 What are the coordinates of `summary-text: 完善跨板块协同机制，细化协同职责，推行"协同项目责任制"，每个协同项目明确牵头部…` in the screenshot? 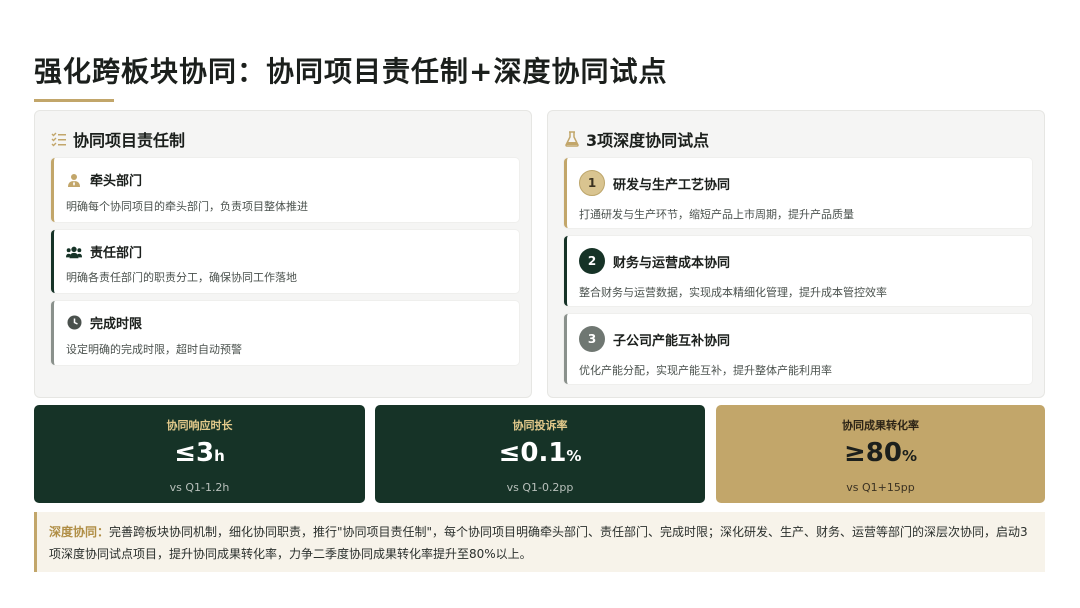 It's located at (538, 543).